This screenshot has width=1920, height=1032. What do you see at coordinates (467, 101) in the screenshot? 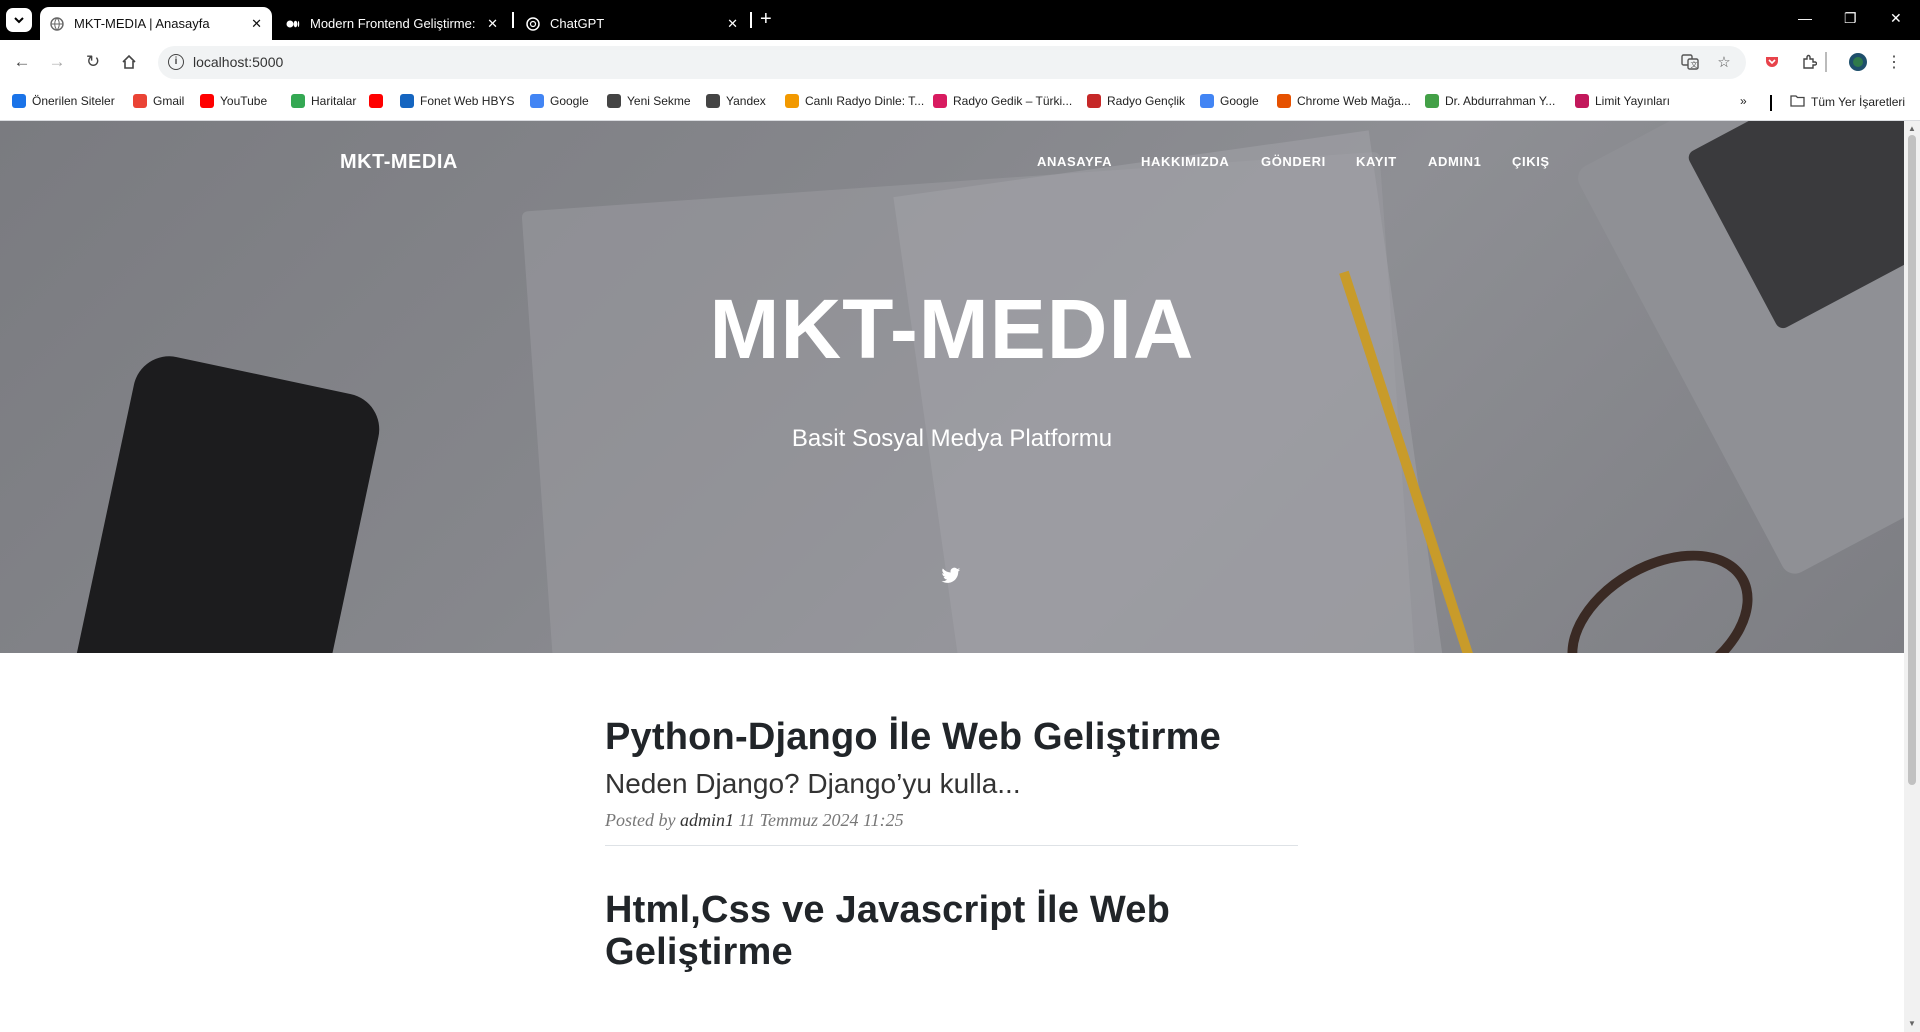
I see `bookmark-label: Fonet Web HBYS` at bounding box center [467, 101].